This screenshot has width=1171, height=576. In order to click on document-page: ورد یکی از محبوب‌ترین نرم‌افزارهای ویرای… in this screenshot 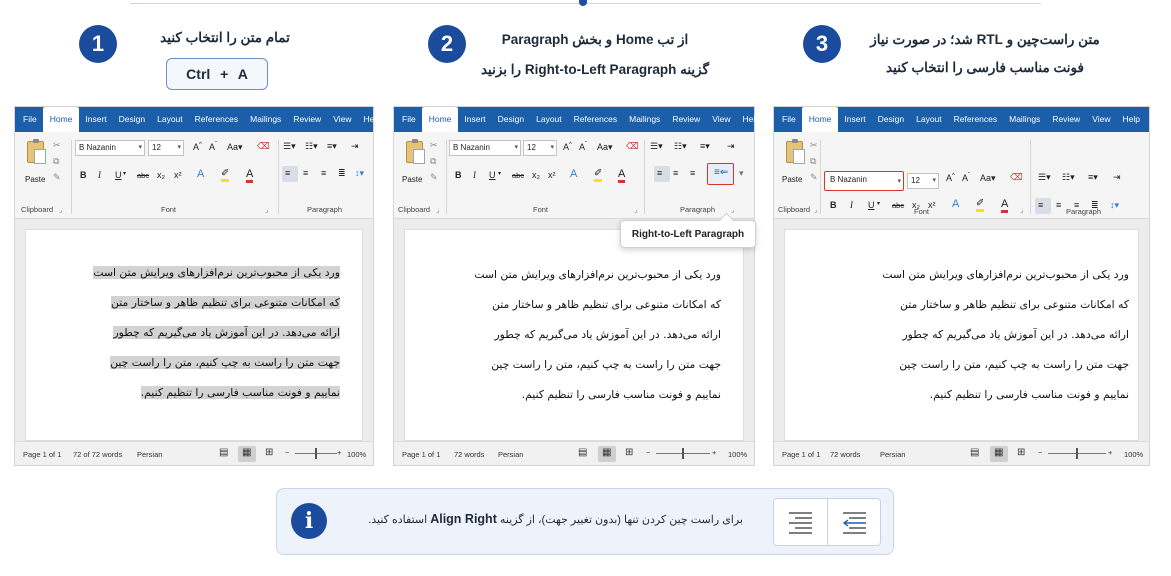, I will do `click(574, 335)`.